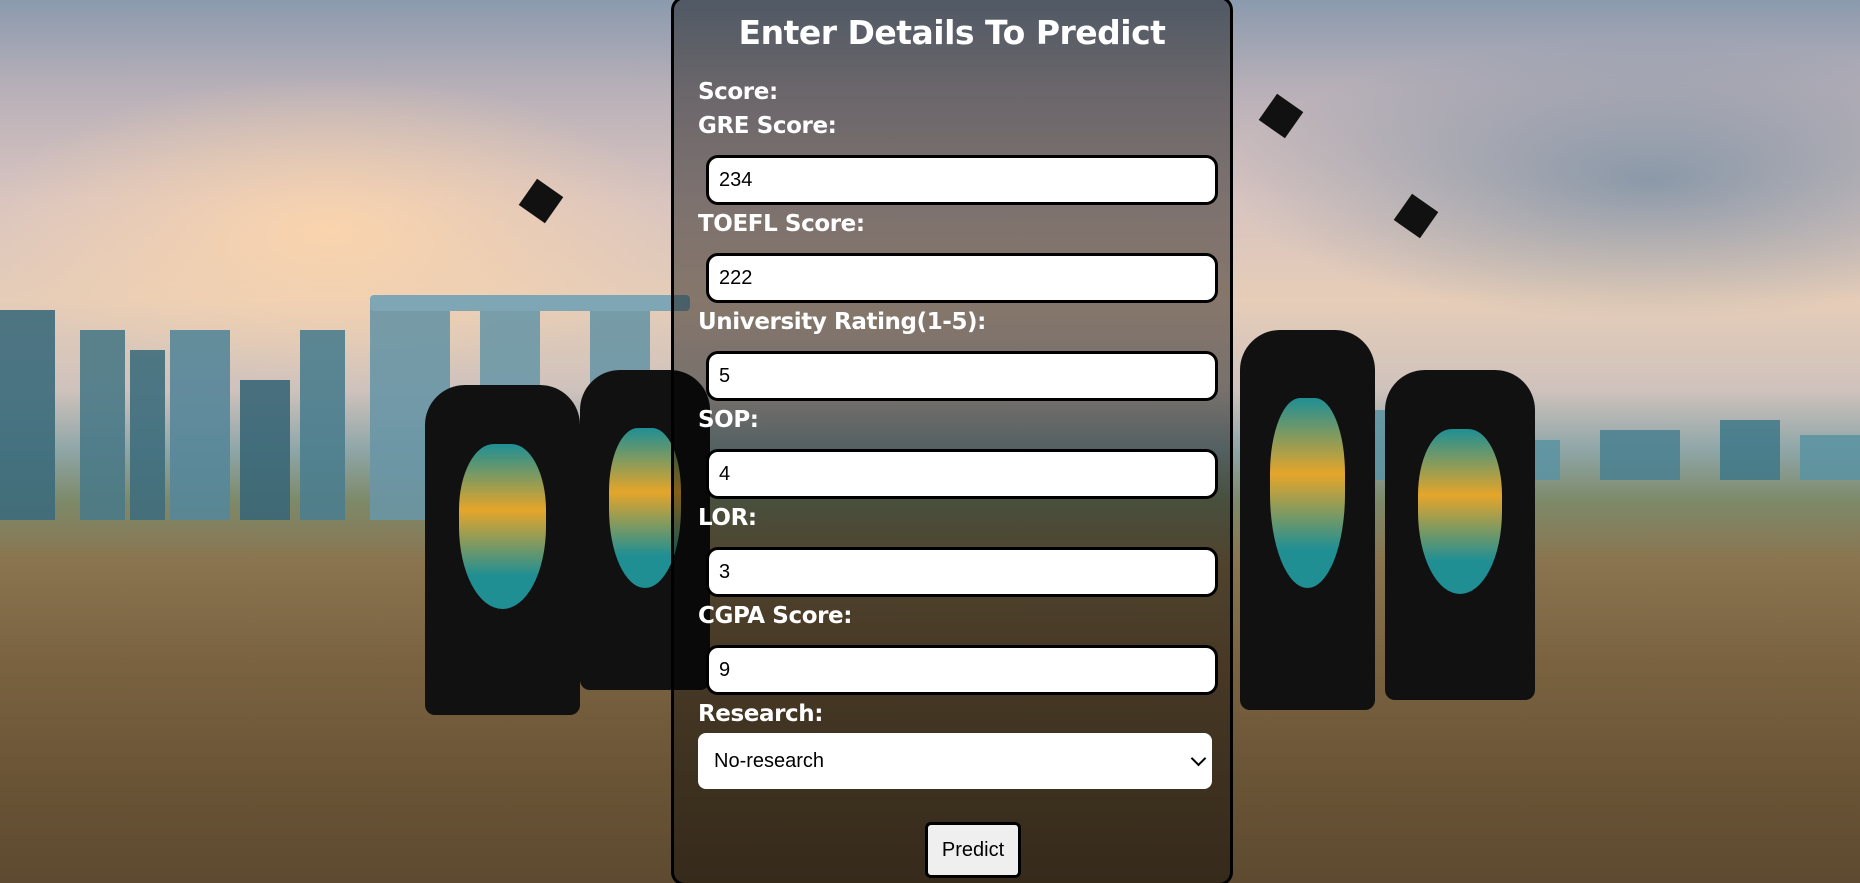  I want to click on lor-input: 3, so click(962, 572).